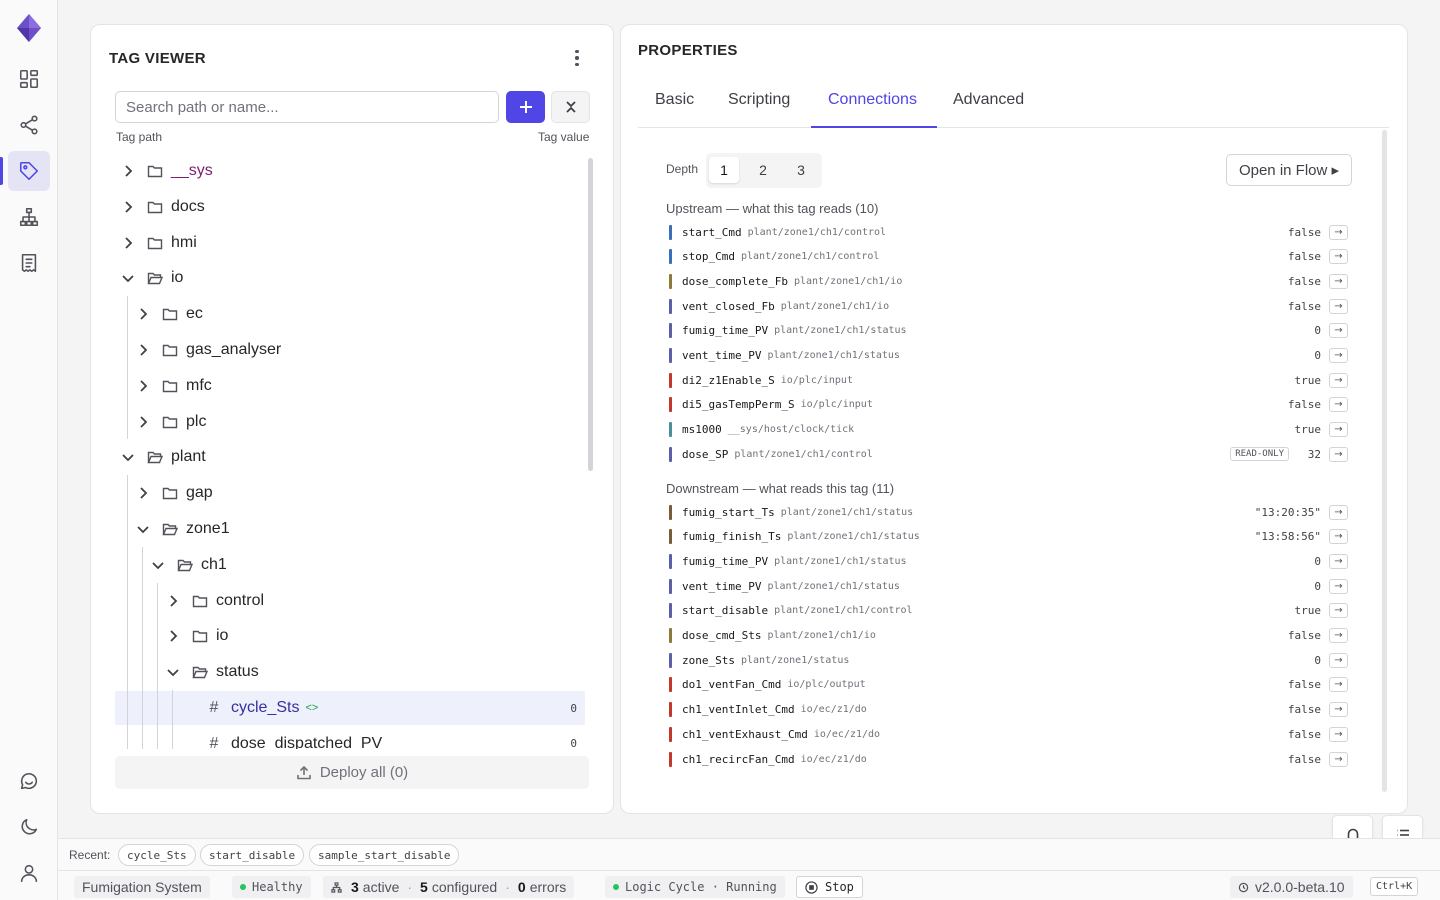  What do you see at coordinates (29, 217) in the screenshot?
I see `nav-hierarchy-button` at bounding box center [29, 217].